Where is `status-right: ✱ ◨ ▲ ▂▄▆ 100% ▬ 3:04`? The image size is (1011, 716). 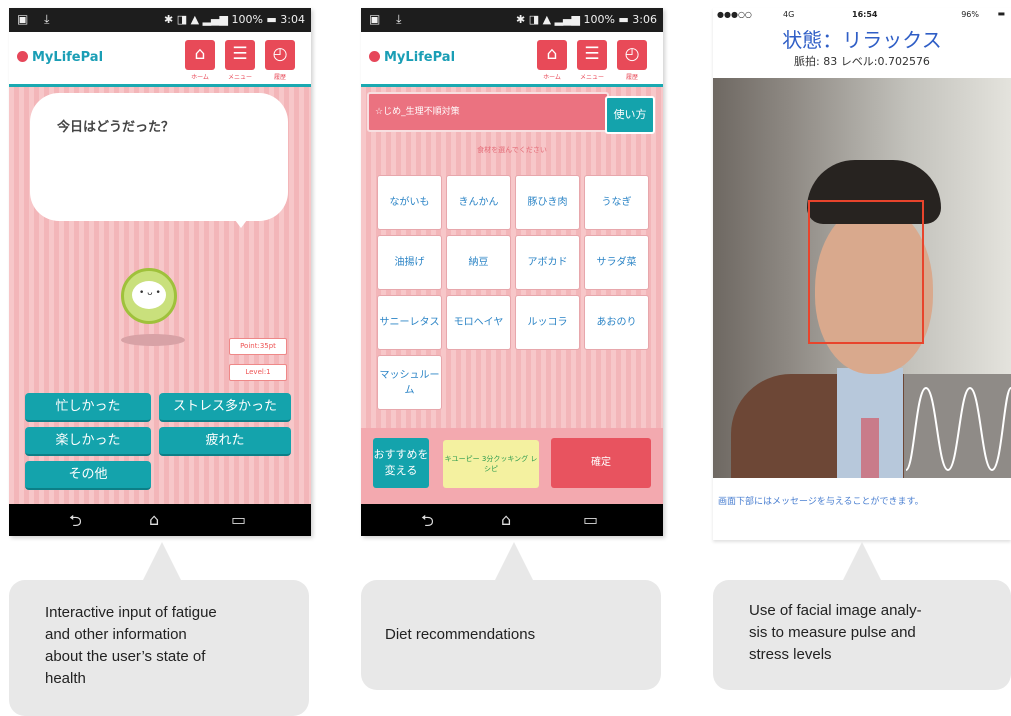 status-right: ✱ ◨ ▲ ▂▄▆ 100% ▬ 3:04 is located at coordinates (234, 19).